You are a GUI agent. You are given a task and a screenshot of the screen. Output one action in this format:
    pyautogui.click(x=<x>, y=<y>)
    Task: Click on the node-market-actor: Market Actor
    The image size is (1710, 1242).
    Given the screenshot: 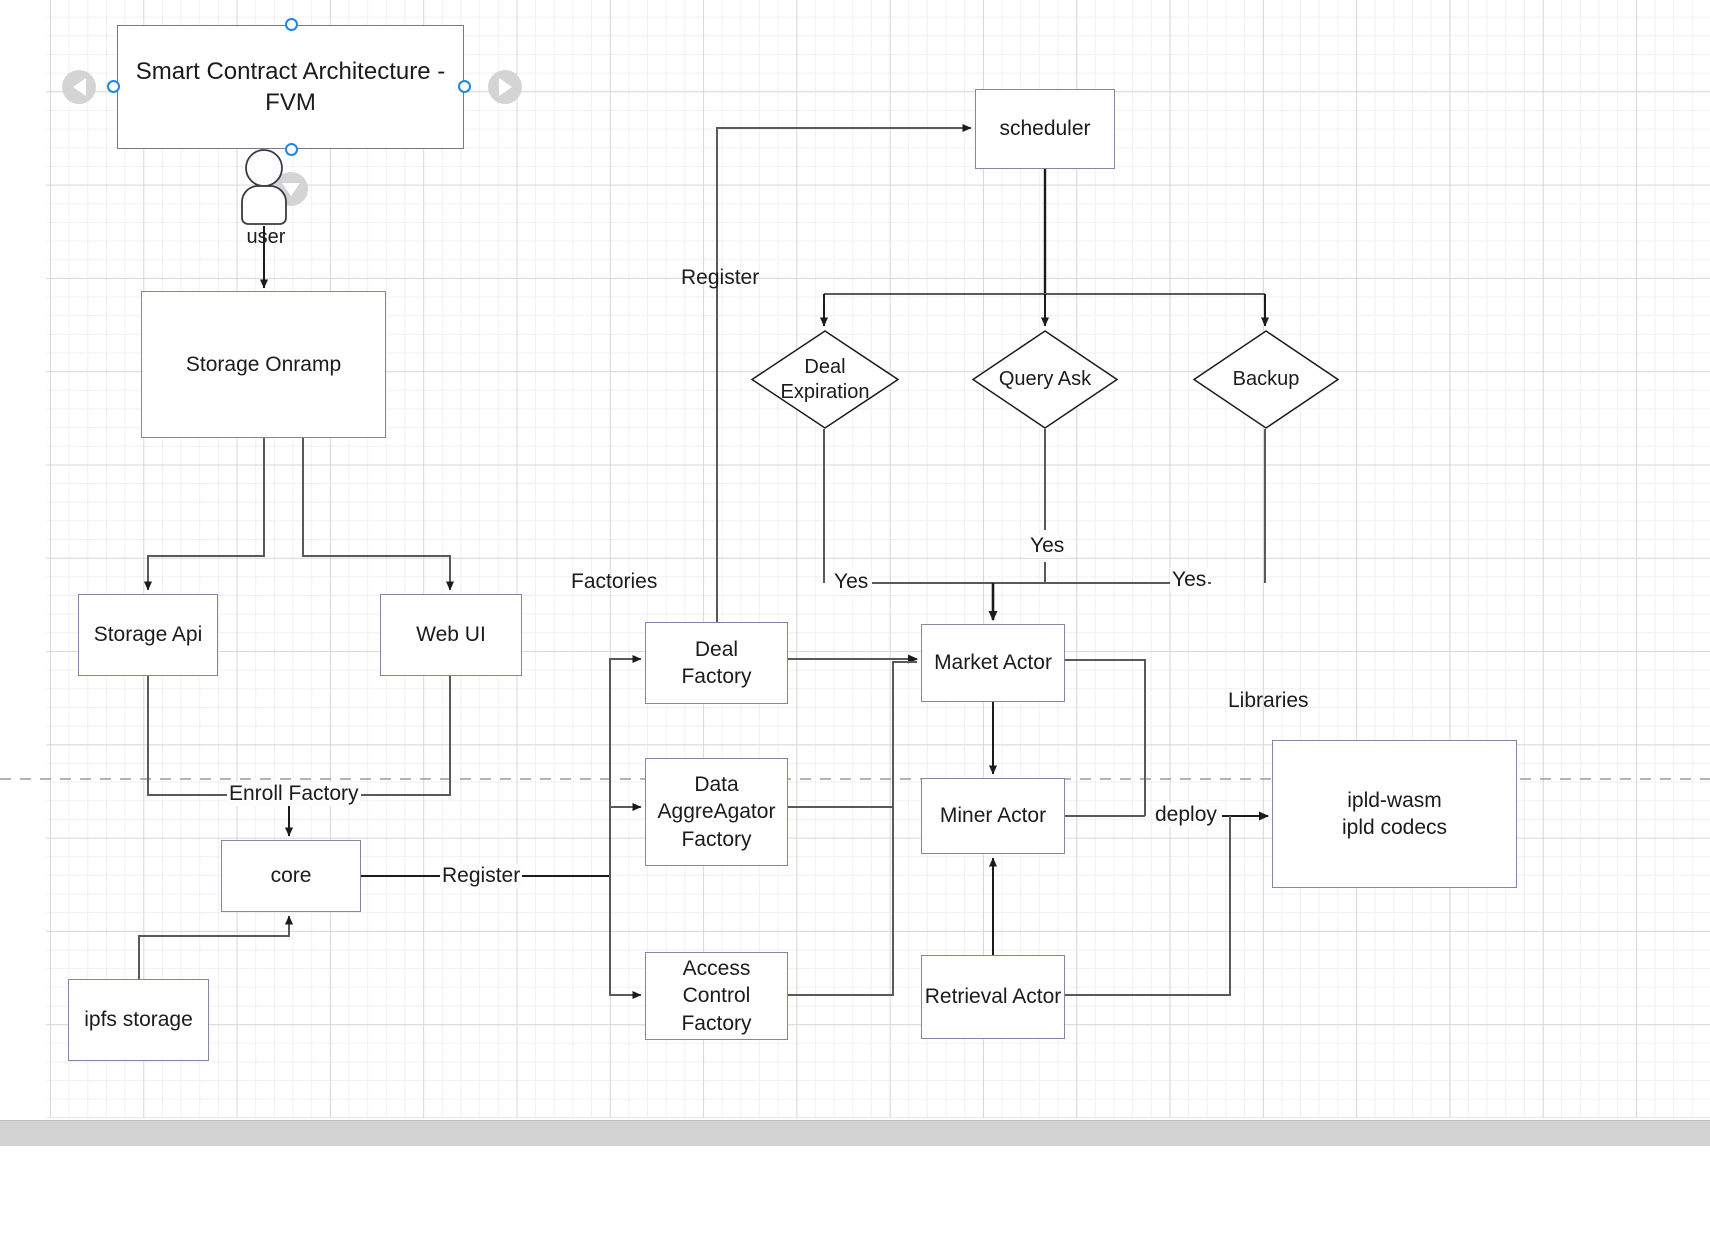 What is the action you would take?
    pyautogui.click(x=993, y=663)
    